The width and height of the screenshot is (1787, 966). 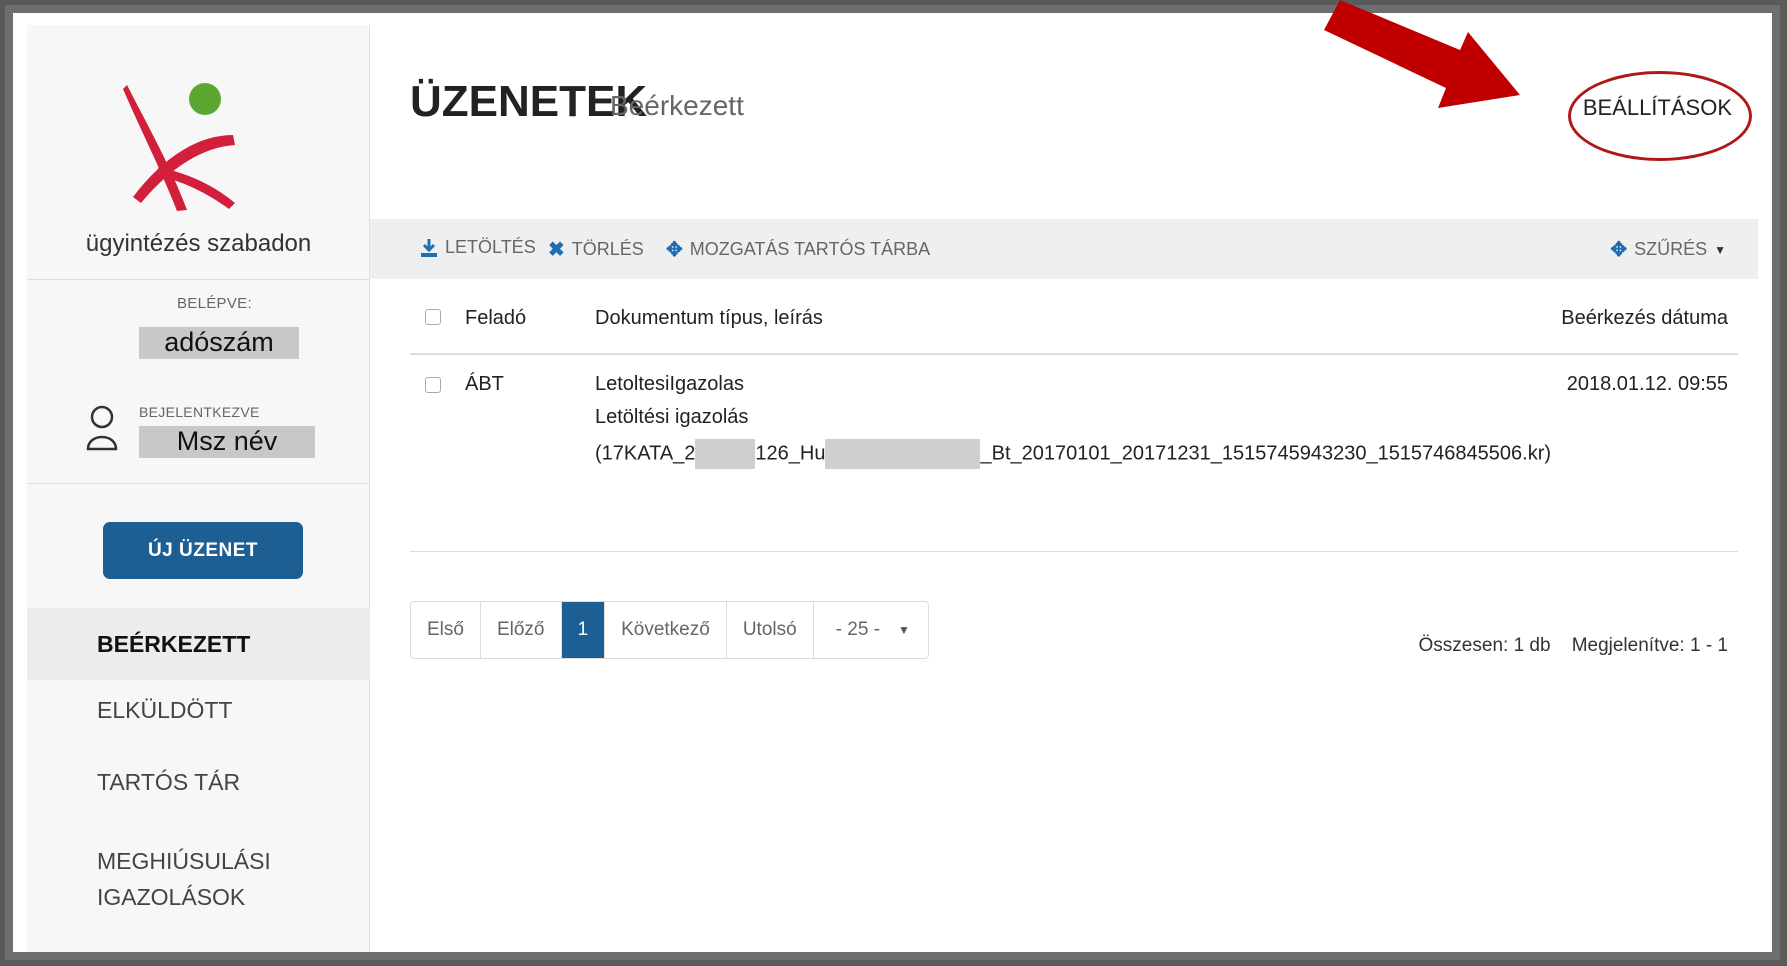 What do you see at coordinates (433, 385) in the screenshot?
I see `row-checkbox` at bounding box center [433, 385].